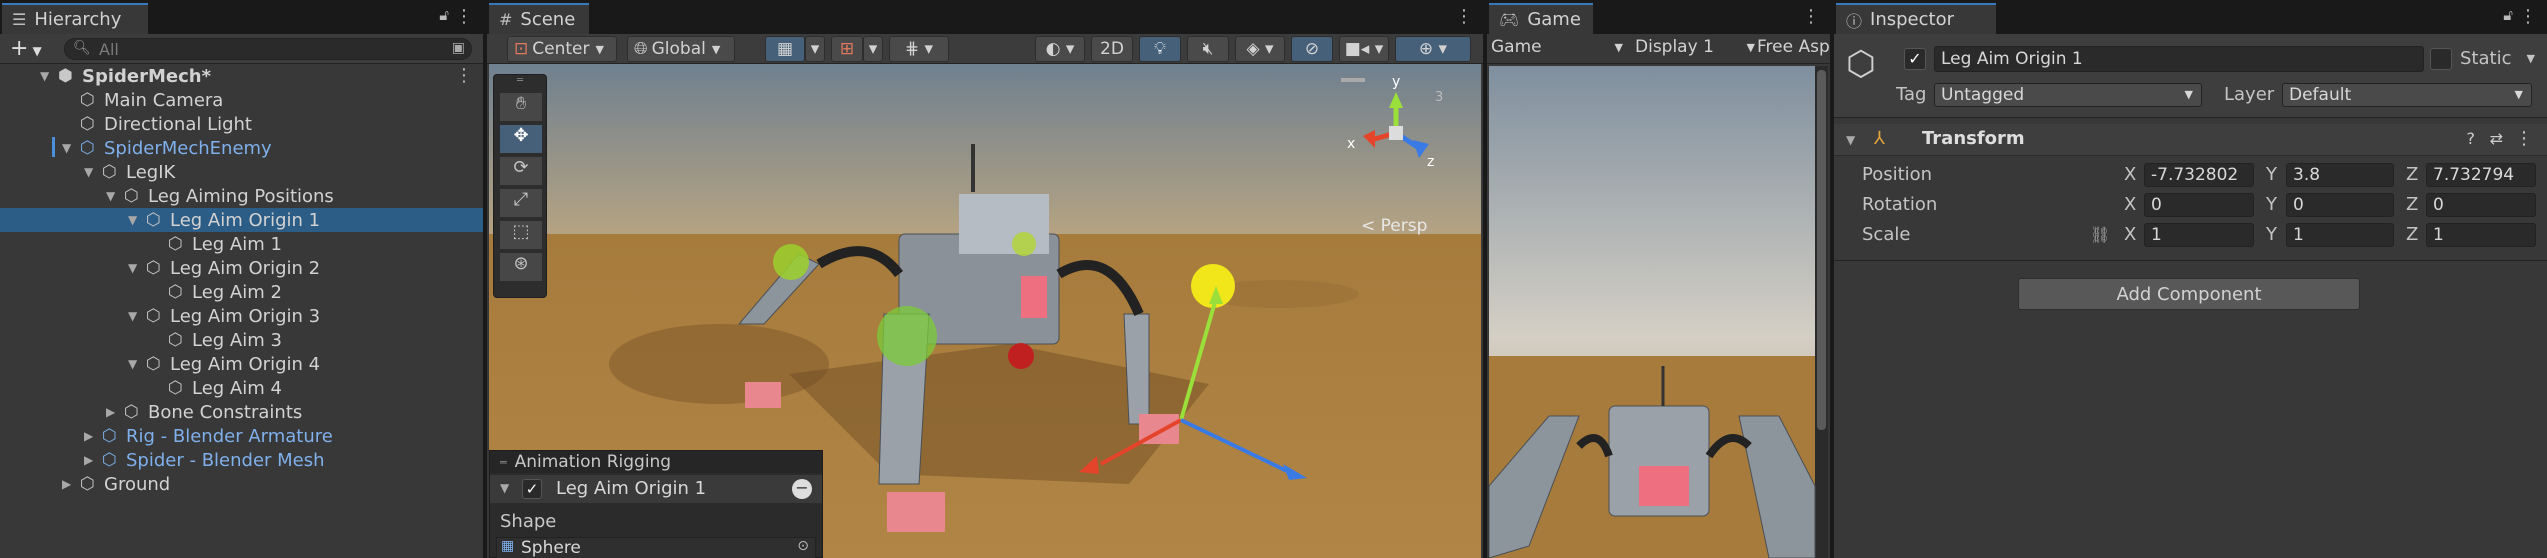 This screenshot has height=558, width=2547. I want to click on rotate-tool-button: ⟳, so click(521, 171).